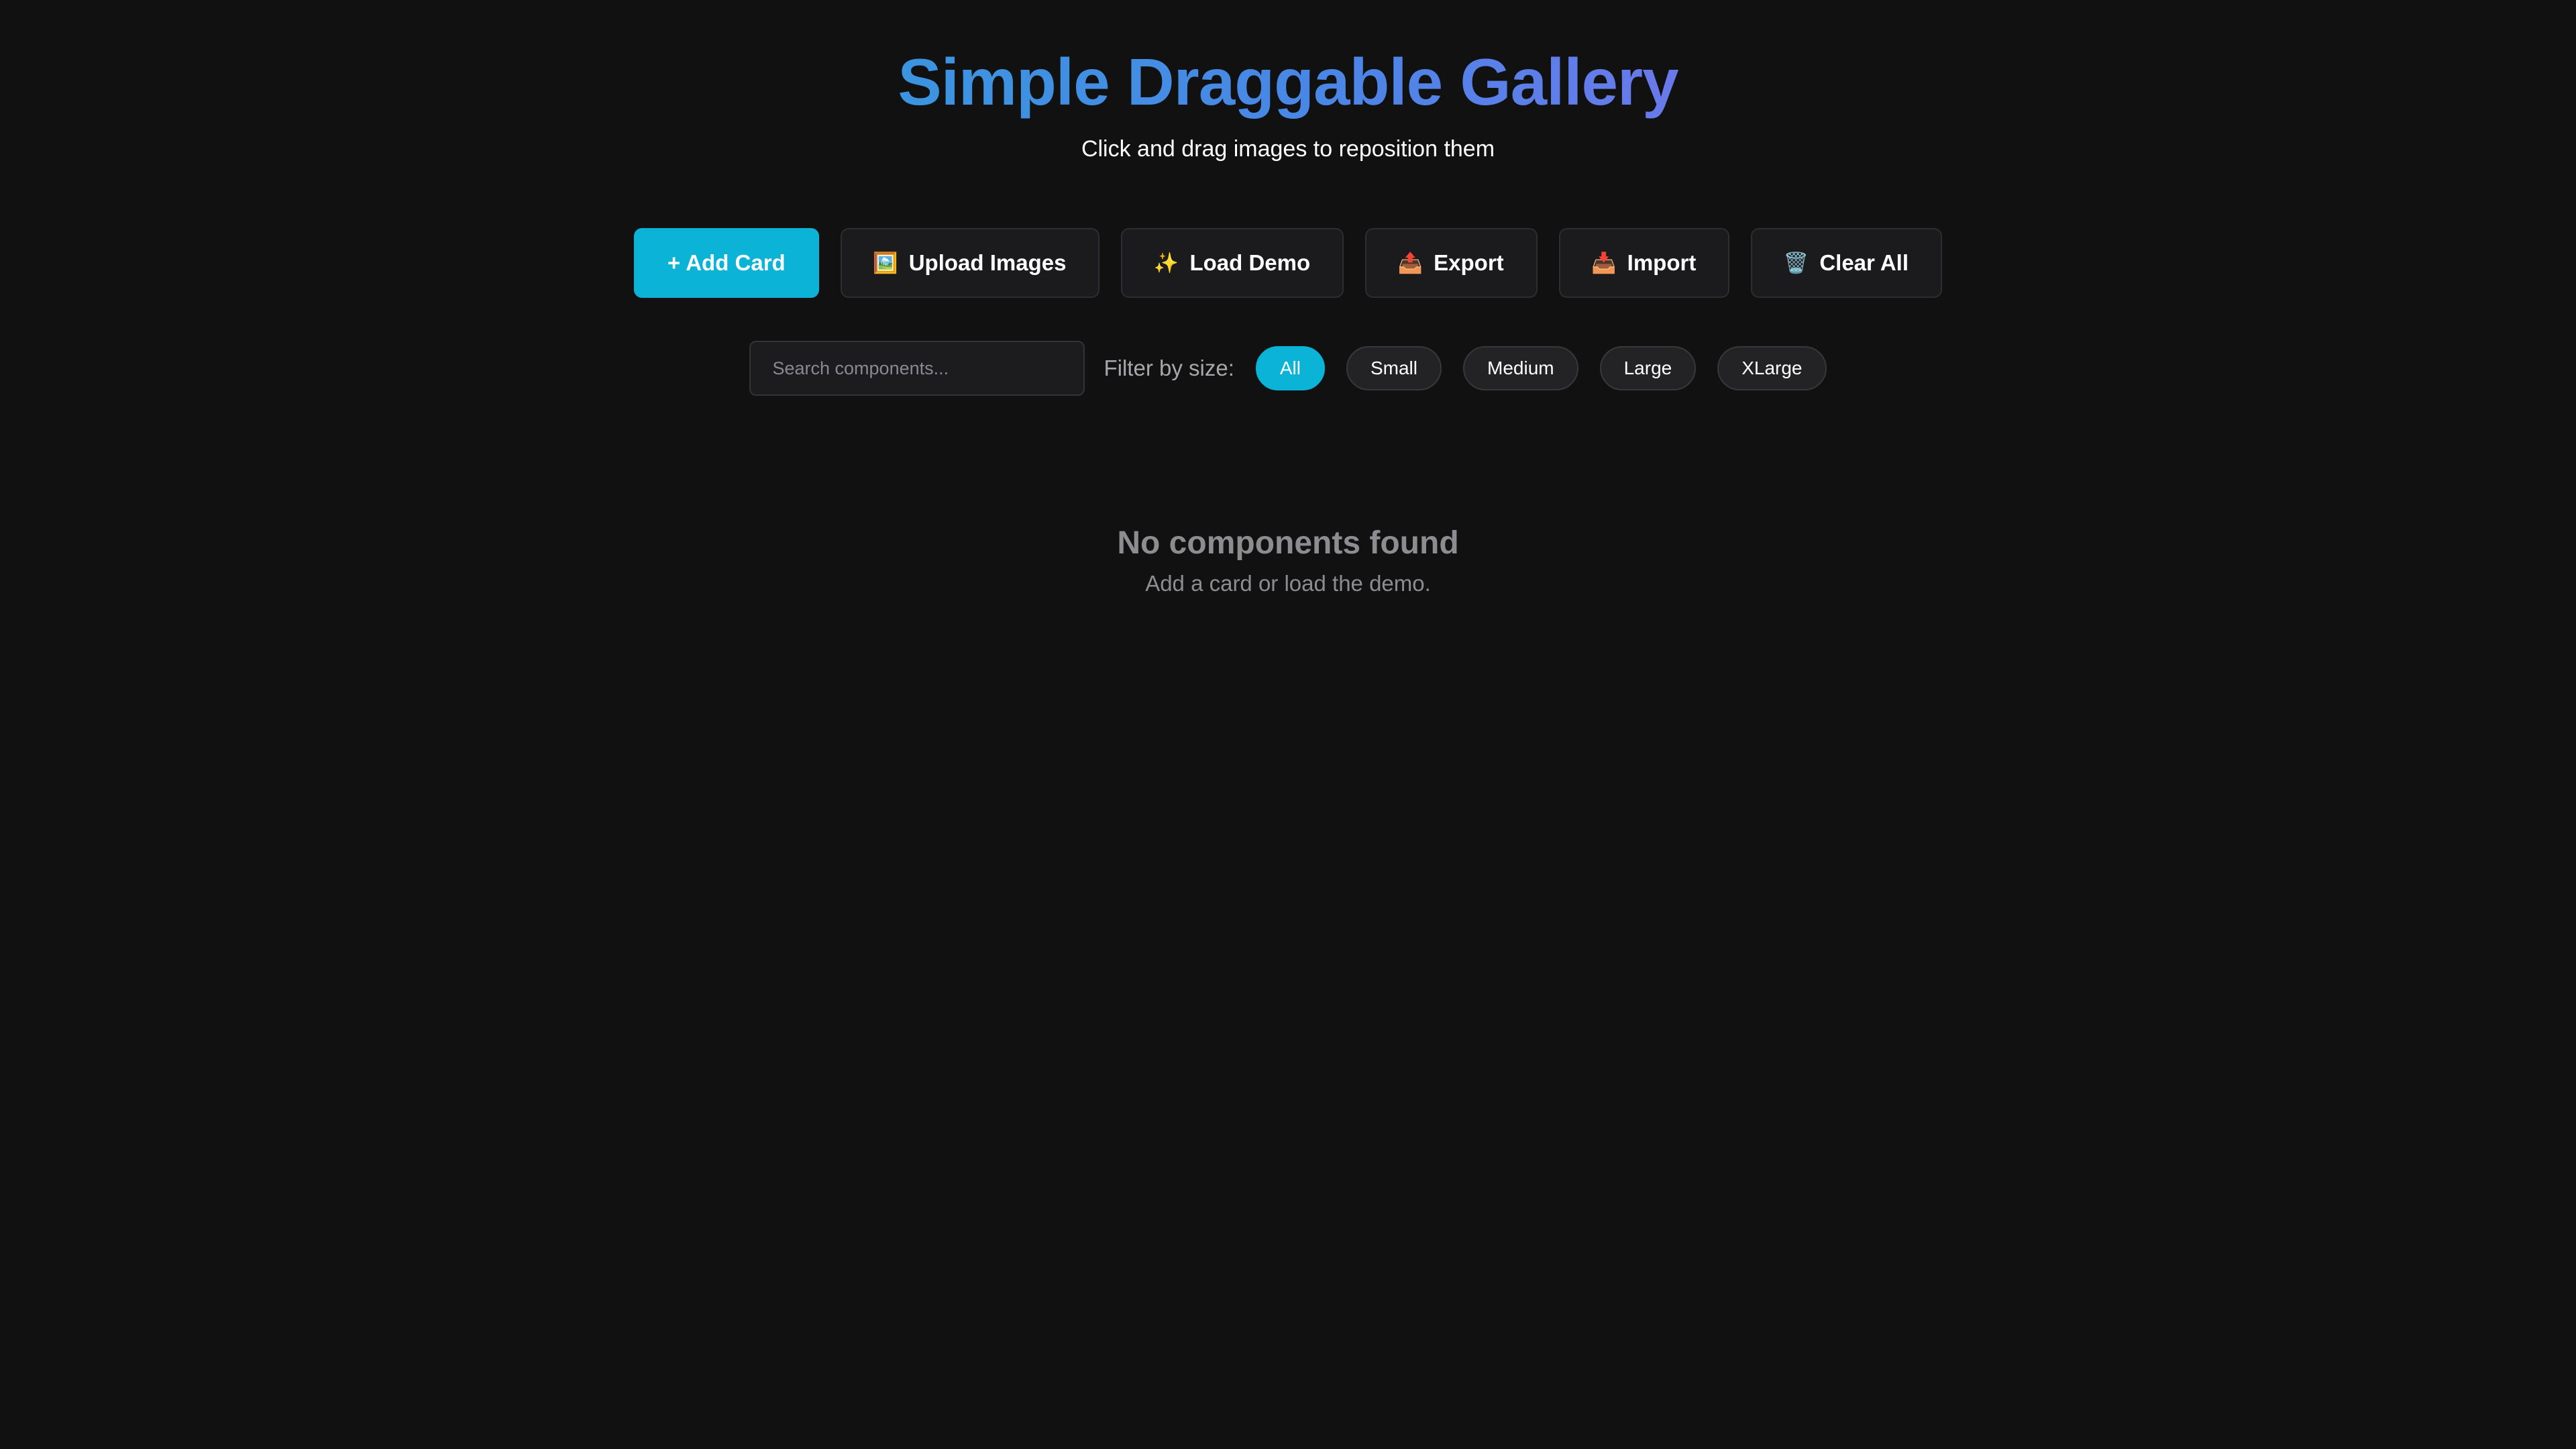  I want to click on size-filter-medium: Medium, so click(1520, 368).